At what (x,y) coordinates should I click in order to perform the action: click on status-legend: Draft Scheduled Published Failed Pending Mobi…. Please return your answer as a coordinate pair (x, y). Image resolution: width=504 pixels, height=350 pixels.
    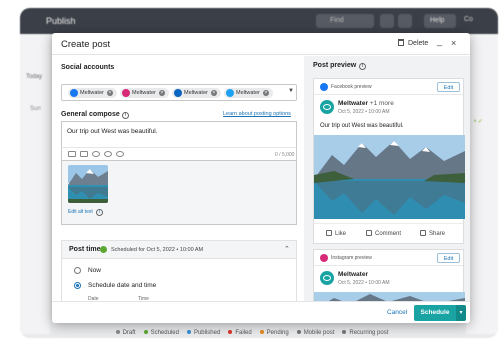
    Looking at the image, I should click on (252, 333).